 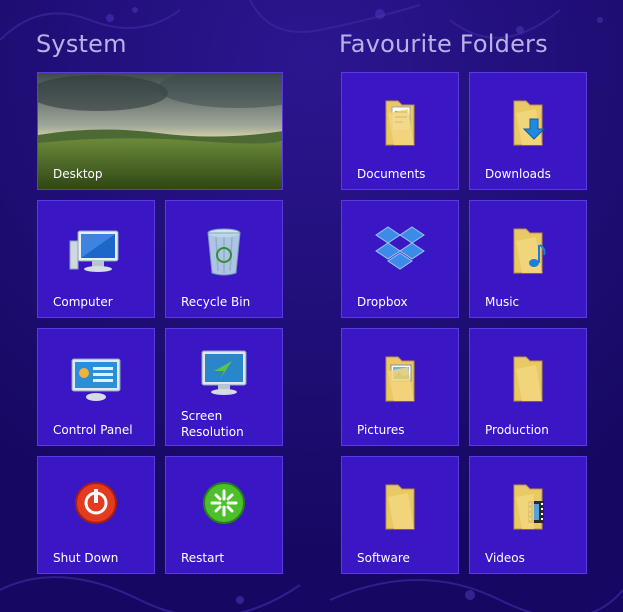 What do you see at coordinates (78, 174) in the screenshot?
I see `tile-label: Desktop` at bounding box center [78, 174].